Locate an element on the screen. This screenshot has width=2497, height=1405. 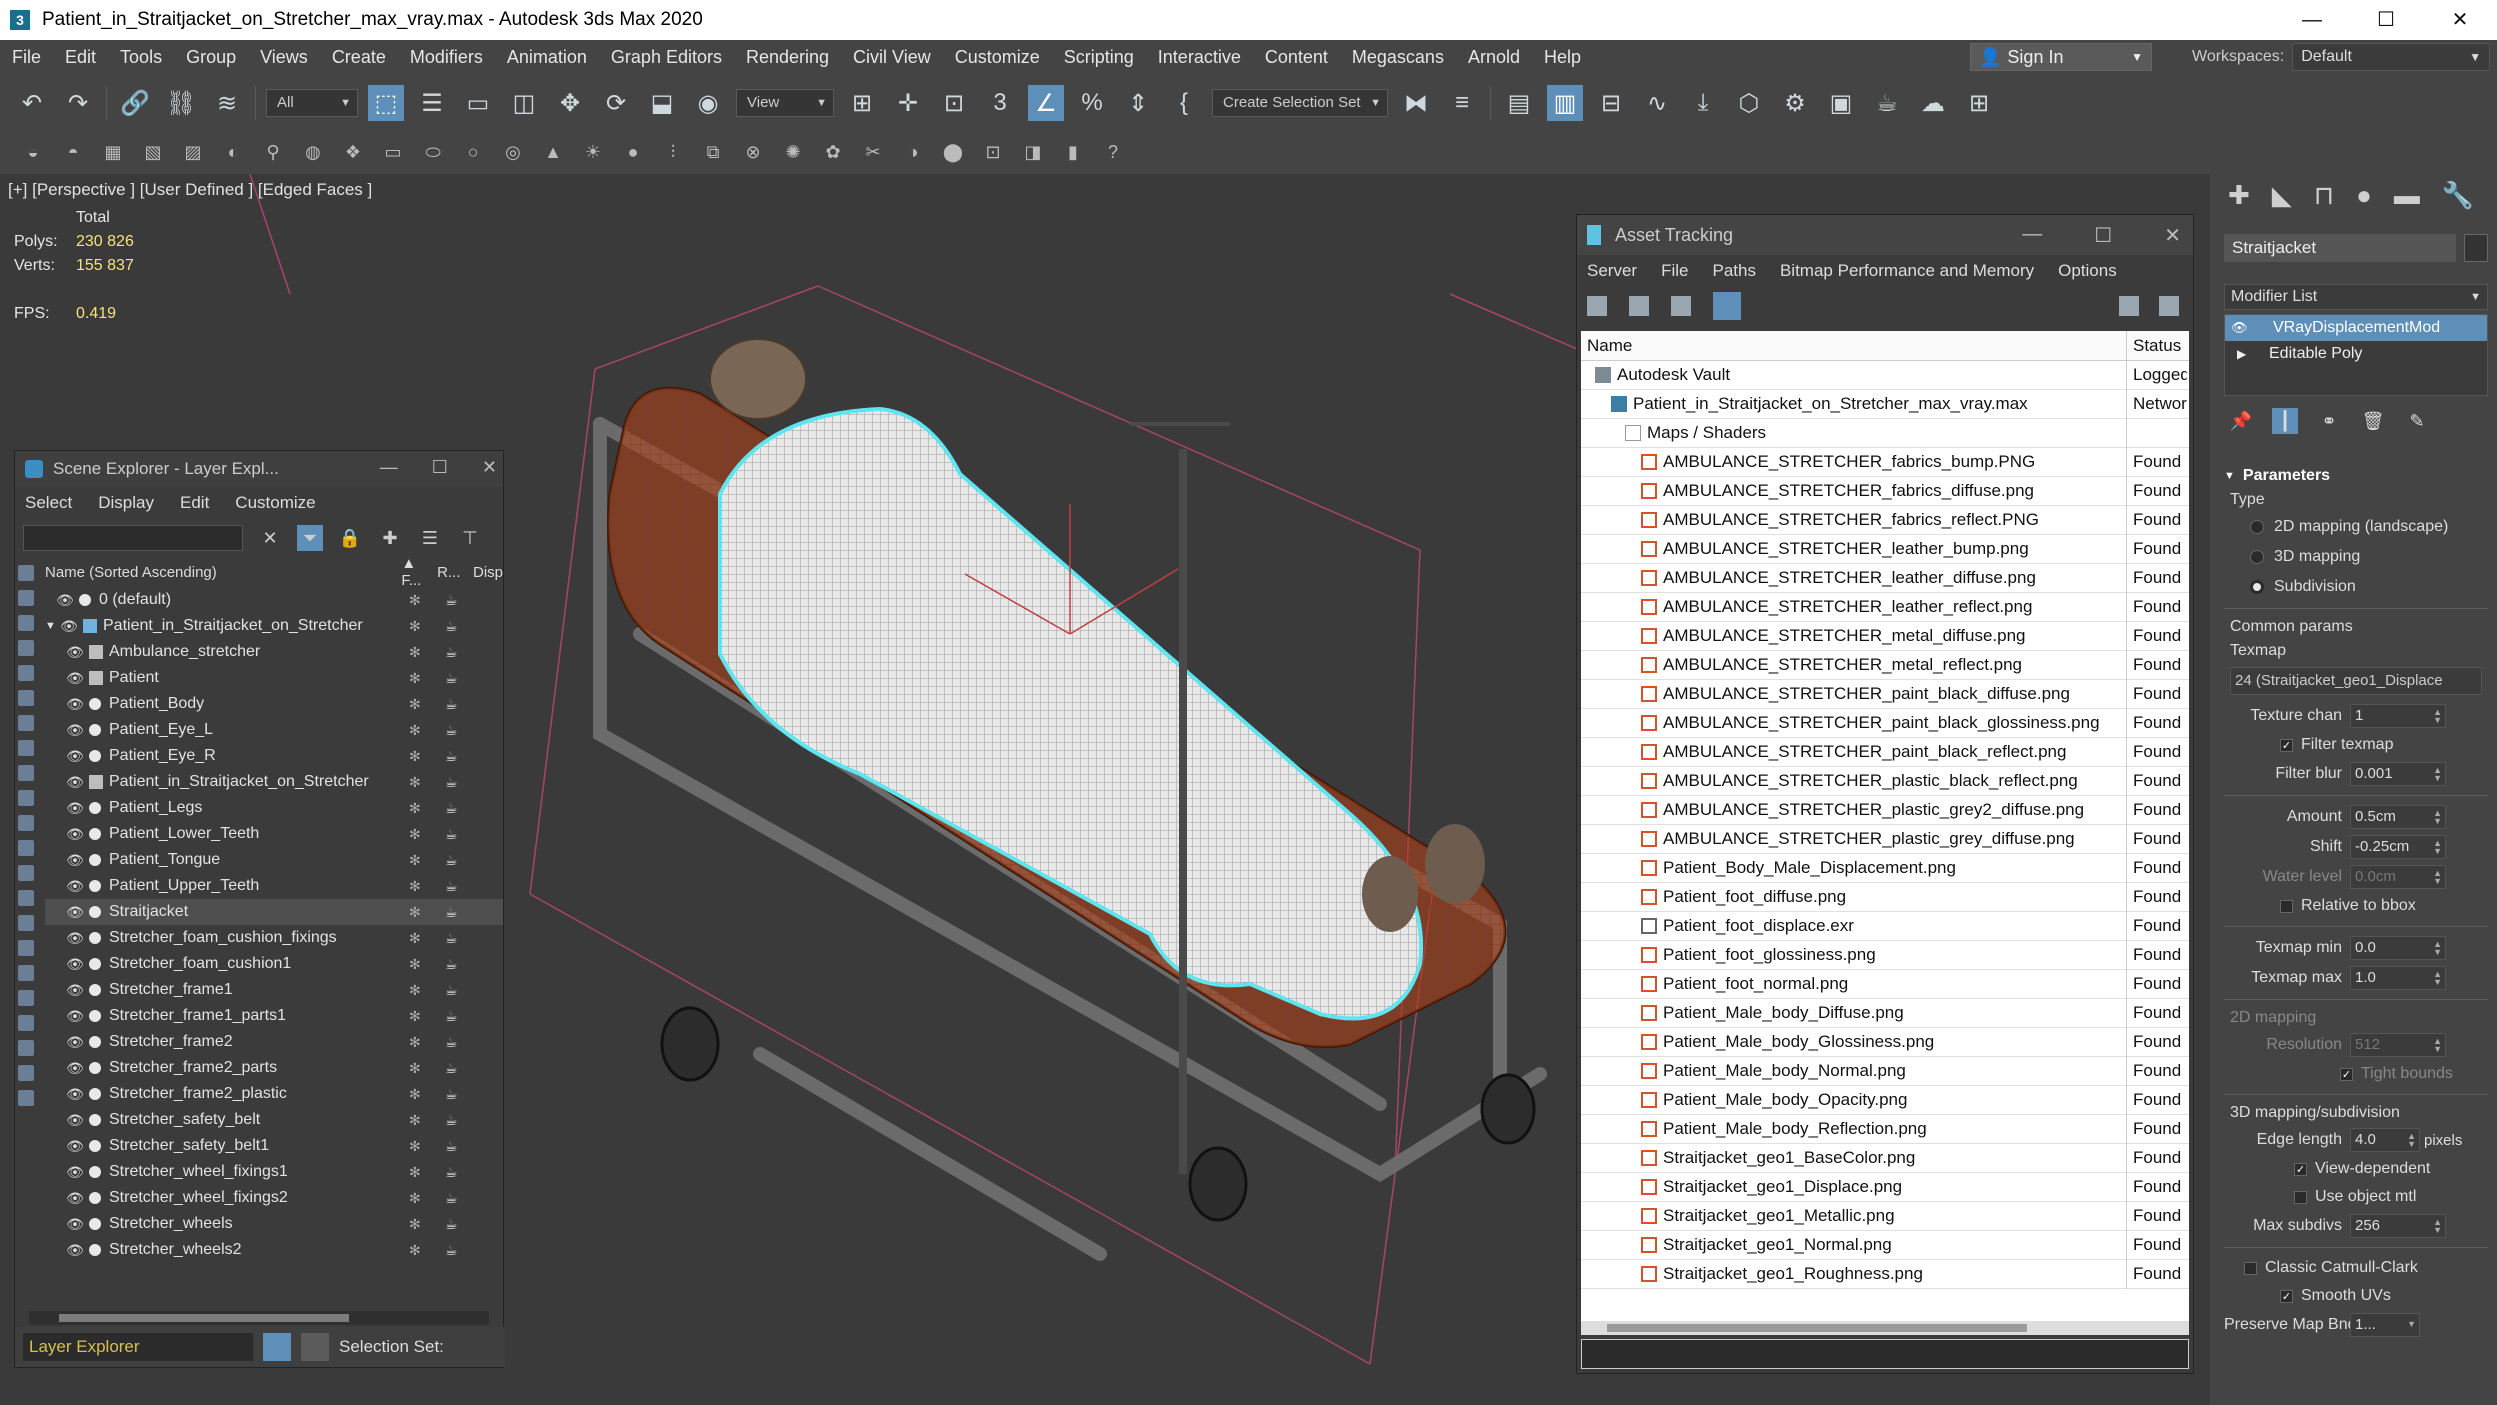
menu-arnold: Arnold is located at coordinates (1494, 57).